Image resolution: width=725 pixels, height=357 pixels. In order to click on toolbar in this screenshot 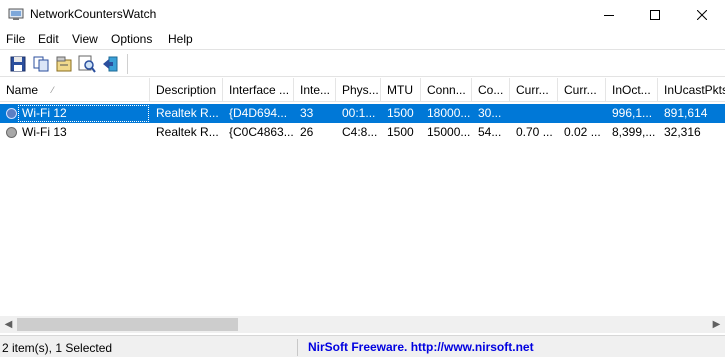, I will do `click(362, 63)`.